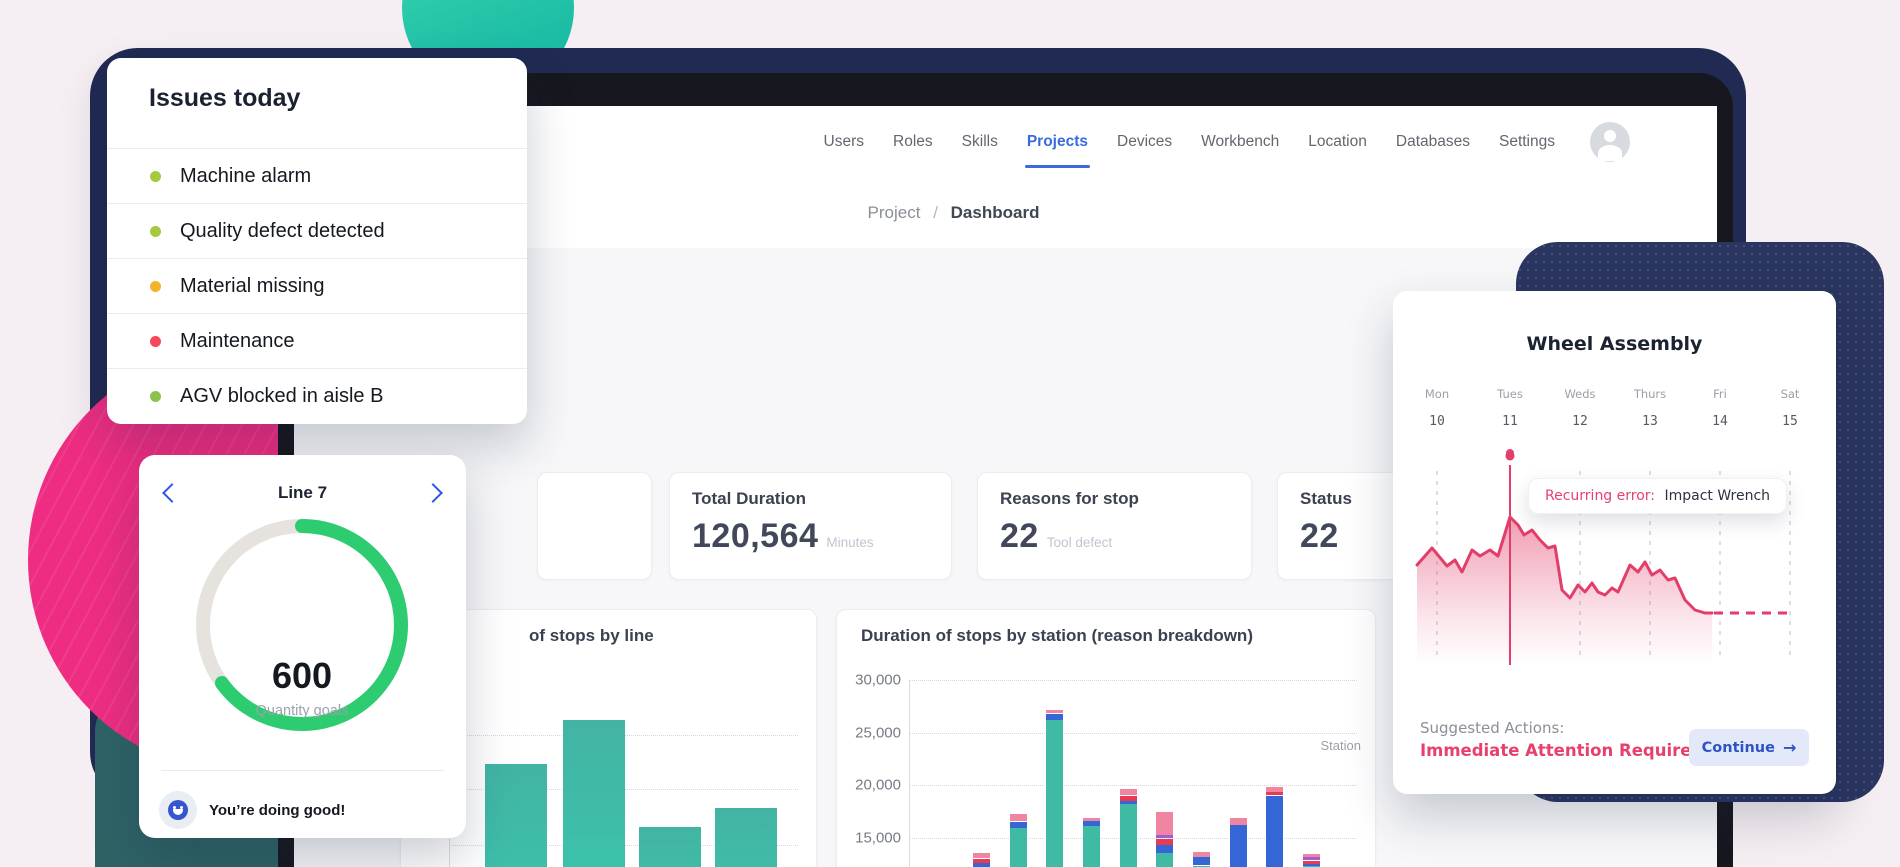  I want to click on nav-item-skills: Skills, so click(980, 142).